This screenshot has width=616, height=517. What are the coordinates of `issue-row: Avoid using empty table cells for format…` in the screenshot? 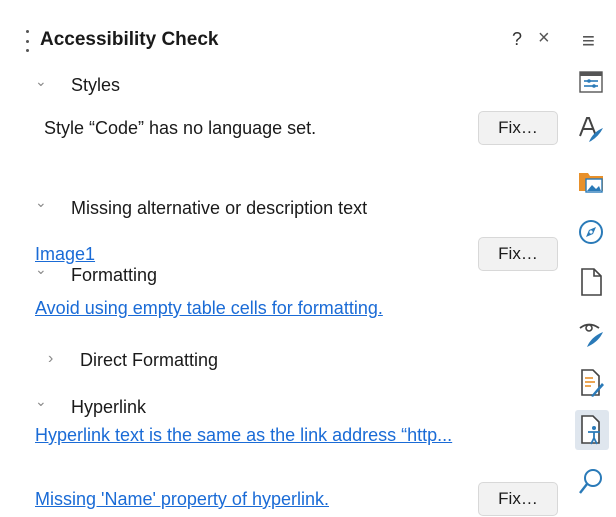 It's located at (283, 309).